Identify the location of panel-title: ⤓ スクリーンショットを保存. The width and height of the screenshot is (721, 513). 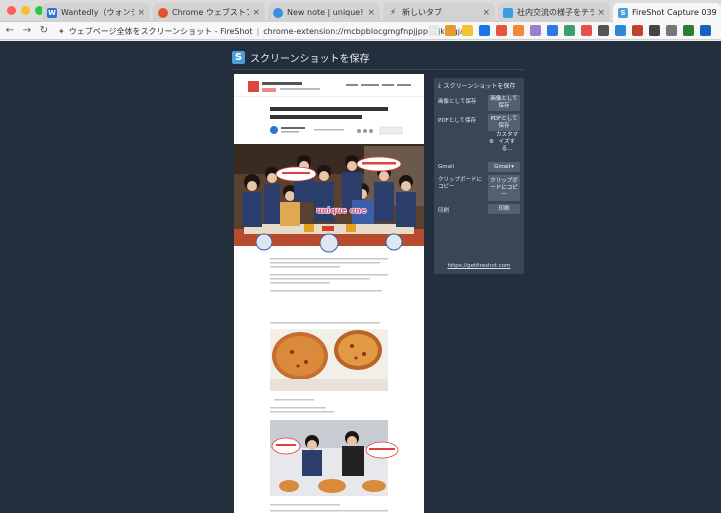
(477, 86).